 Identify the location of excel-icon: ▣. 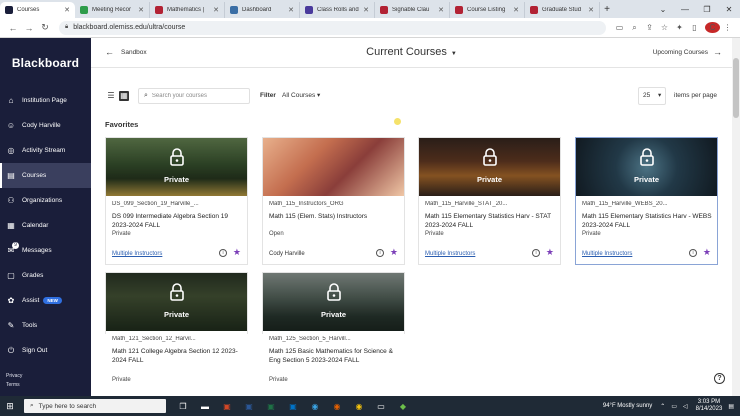
(271, 406).